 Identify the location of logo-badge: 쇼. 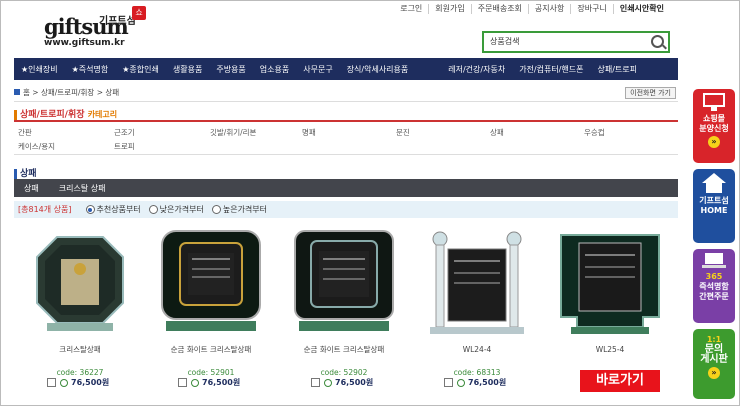
(139, 13).